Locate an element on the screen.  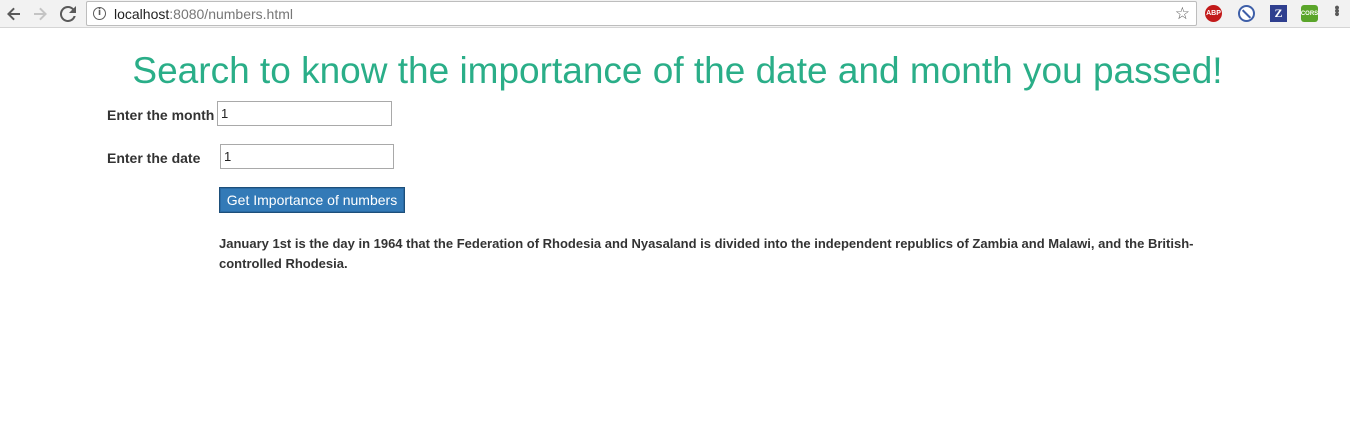
date-input is located at coordinates (307, 156).